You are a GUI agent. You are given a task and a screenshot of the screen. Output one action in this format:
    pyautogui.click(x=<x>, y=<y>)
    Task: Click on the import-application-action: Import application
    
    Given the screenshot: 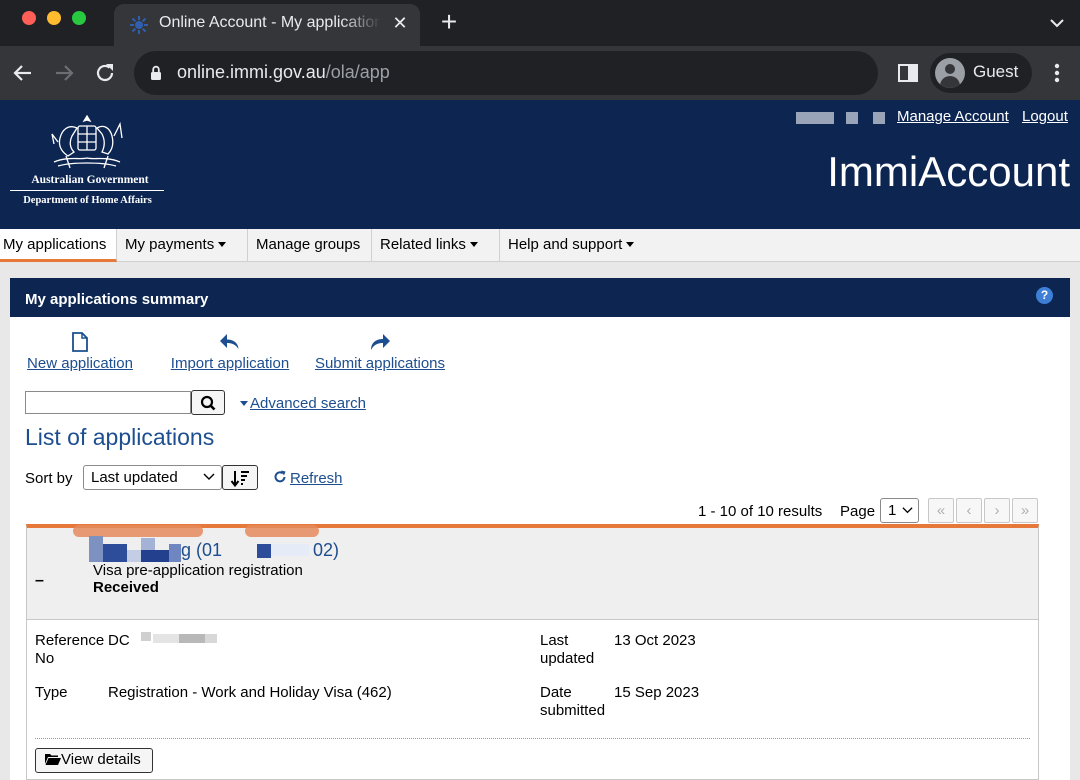 What is the action you would take?
    pyautogui.click(x=230, y=352)
    